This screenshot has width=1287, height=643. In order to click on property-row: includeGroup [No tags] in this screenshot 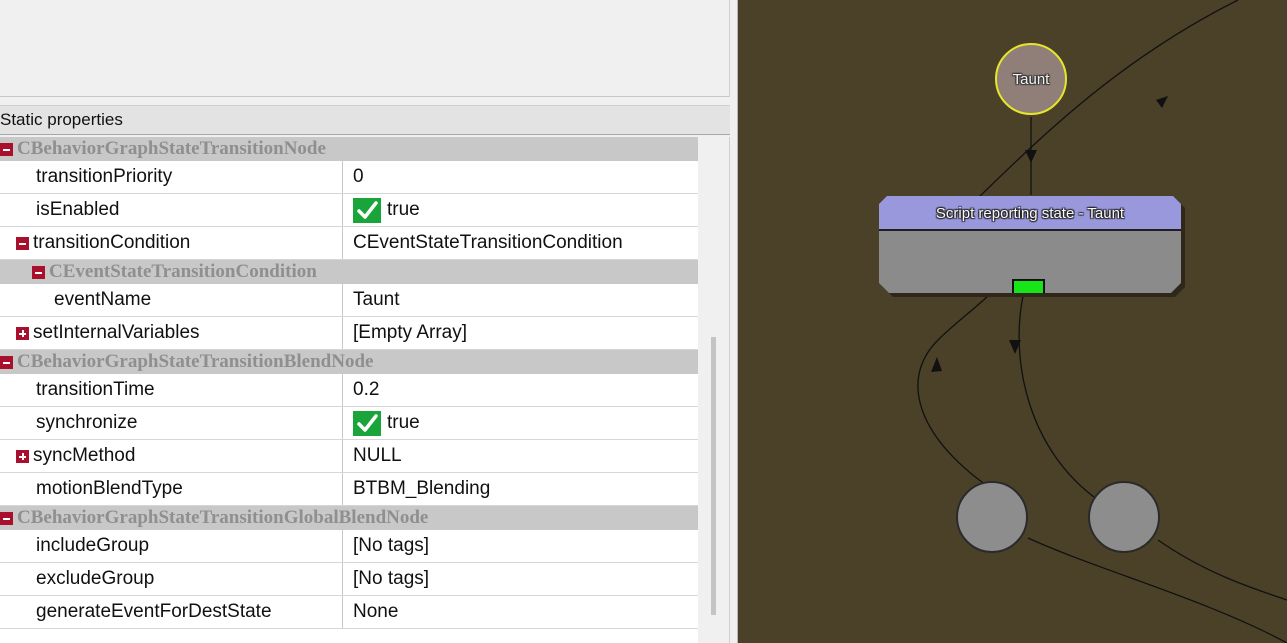, I will do `click(349, 546)`.